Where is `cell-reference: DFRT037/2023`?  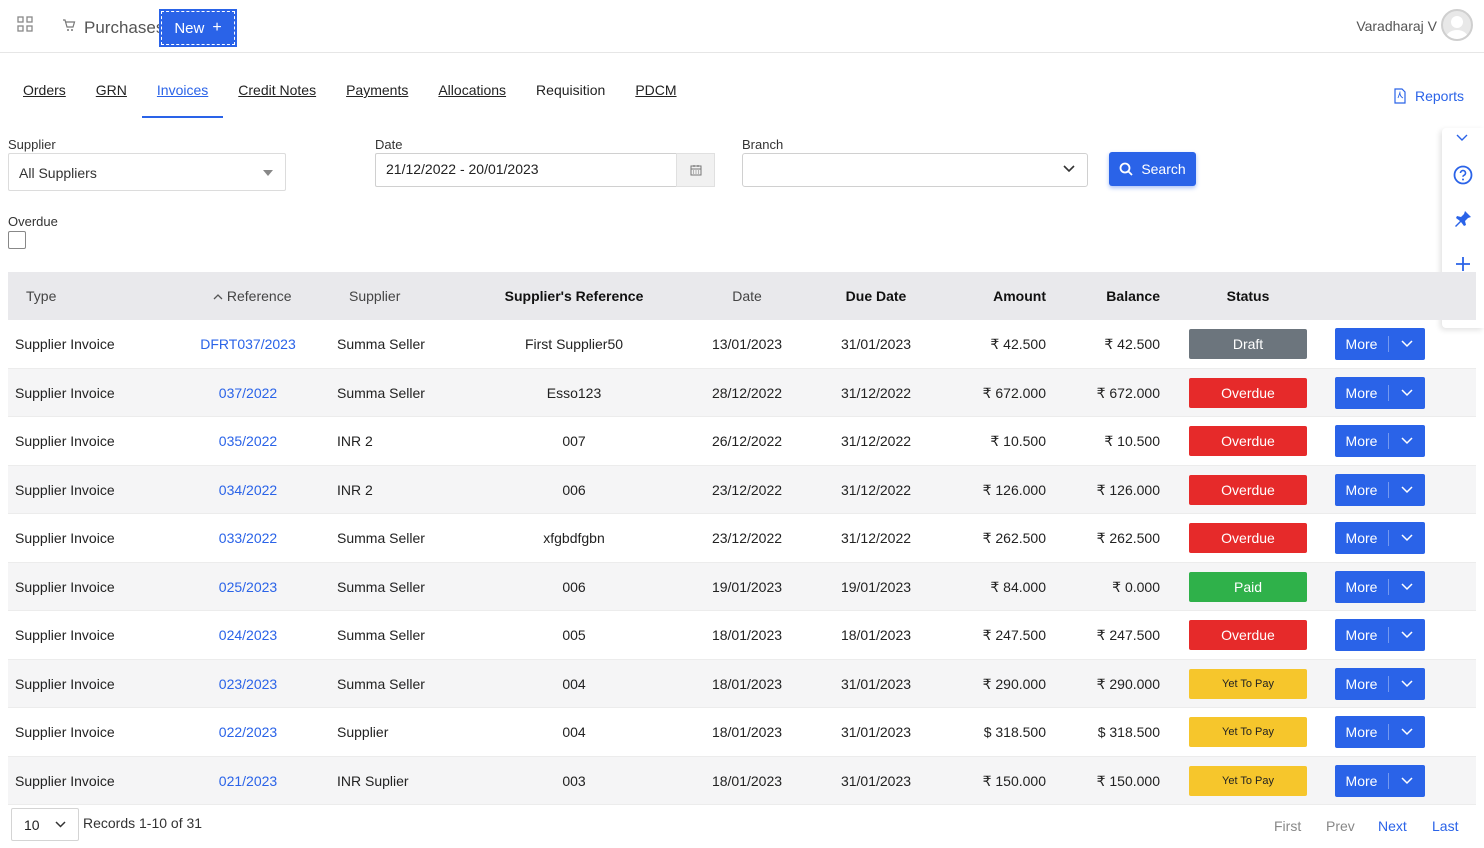 cell-reference: DFRT037/2023 is located at coordinates (247, 344).